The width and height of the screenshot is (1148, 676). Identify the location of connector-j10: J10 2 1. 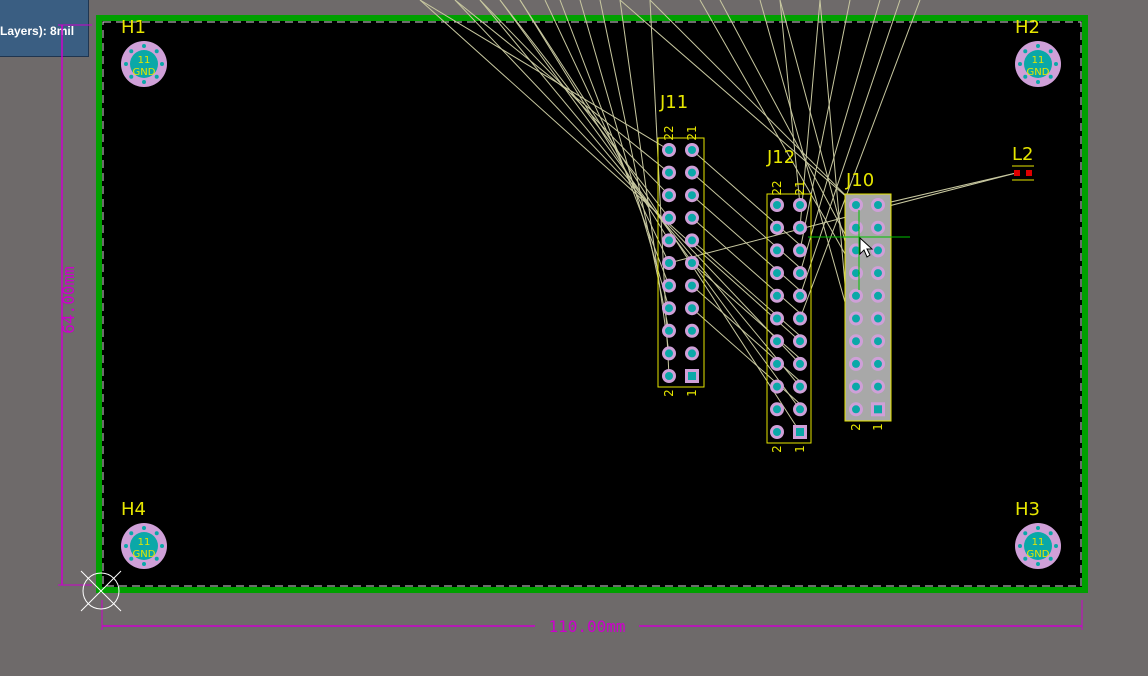
(868, 300).